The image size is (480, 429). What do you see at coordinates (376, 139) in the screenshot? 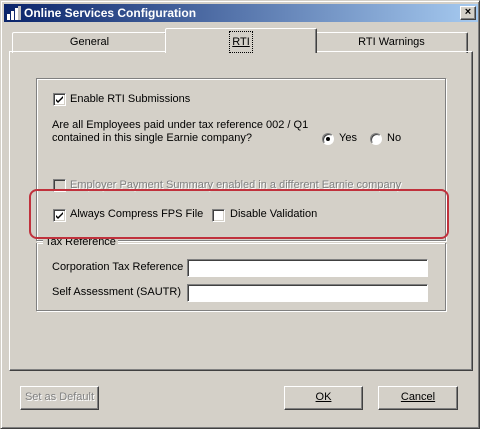
I see `no-radio` at bounding box center [376, 139].